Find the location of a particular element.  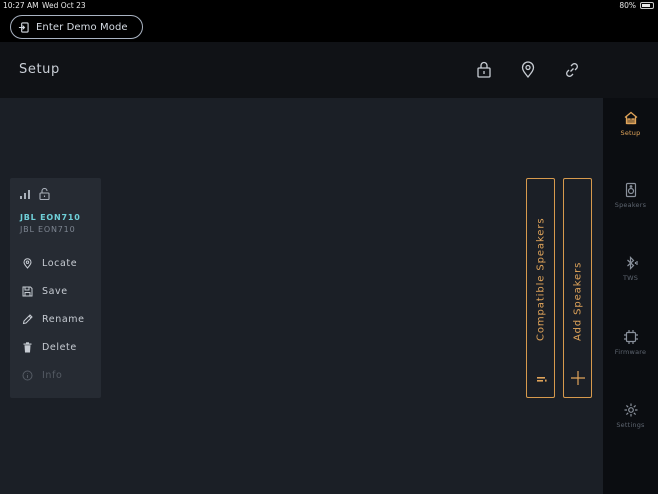

header-bar: Setup is located at coordinates (329, 70).